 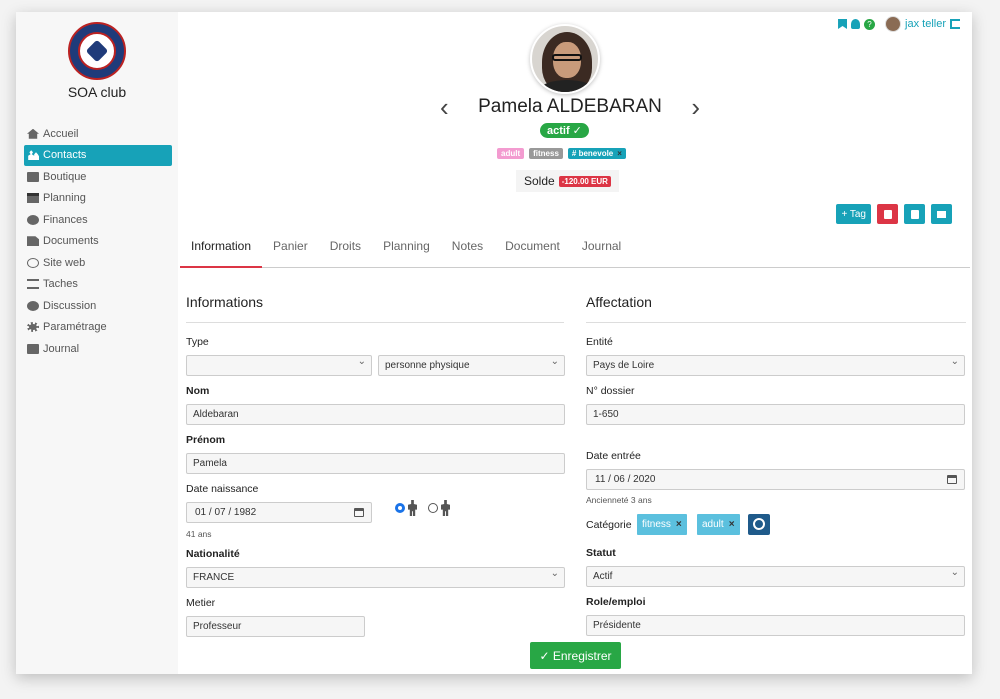 I want to click on logout-icon, so click(x=955, y=24).